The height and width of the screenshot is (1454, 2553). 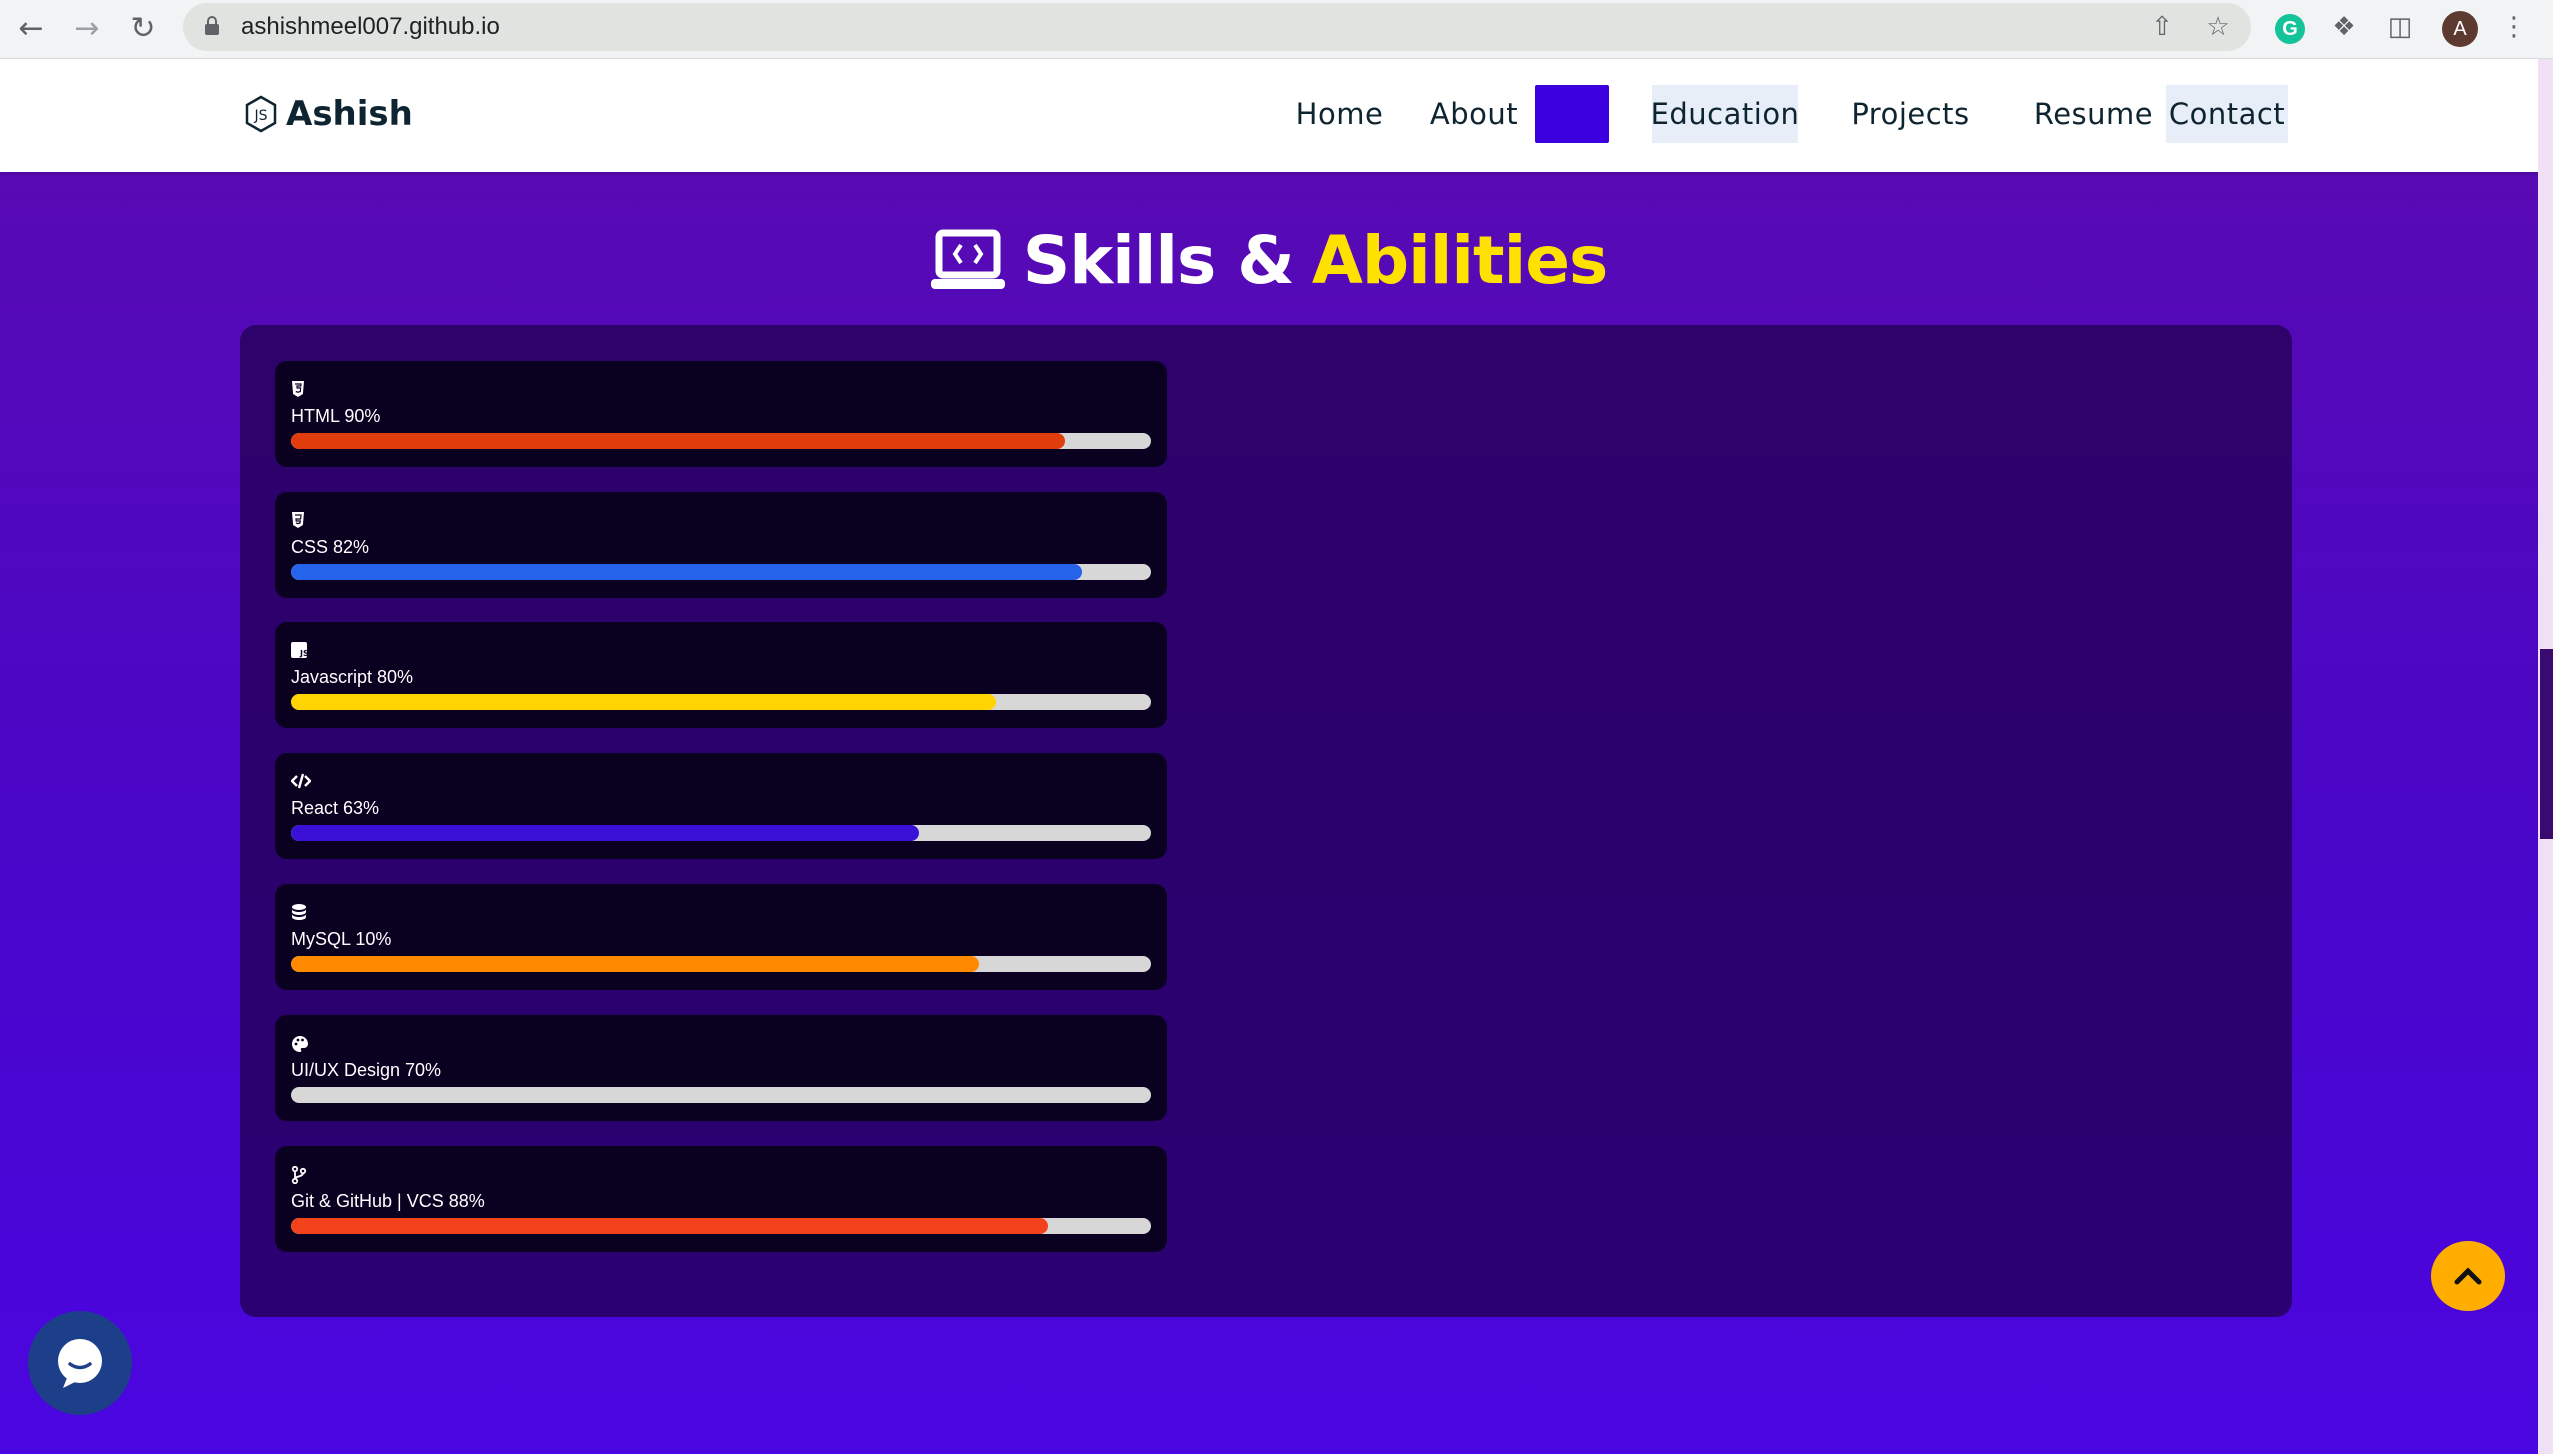 What do you see at coordinates (2290, 29) in the screenshot?
I see `grammarly-icon: G` at bounding box center [2290, 29].